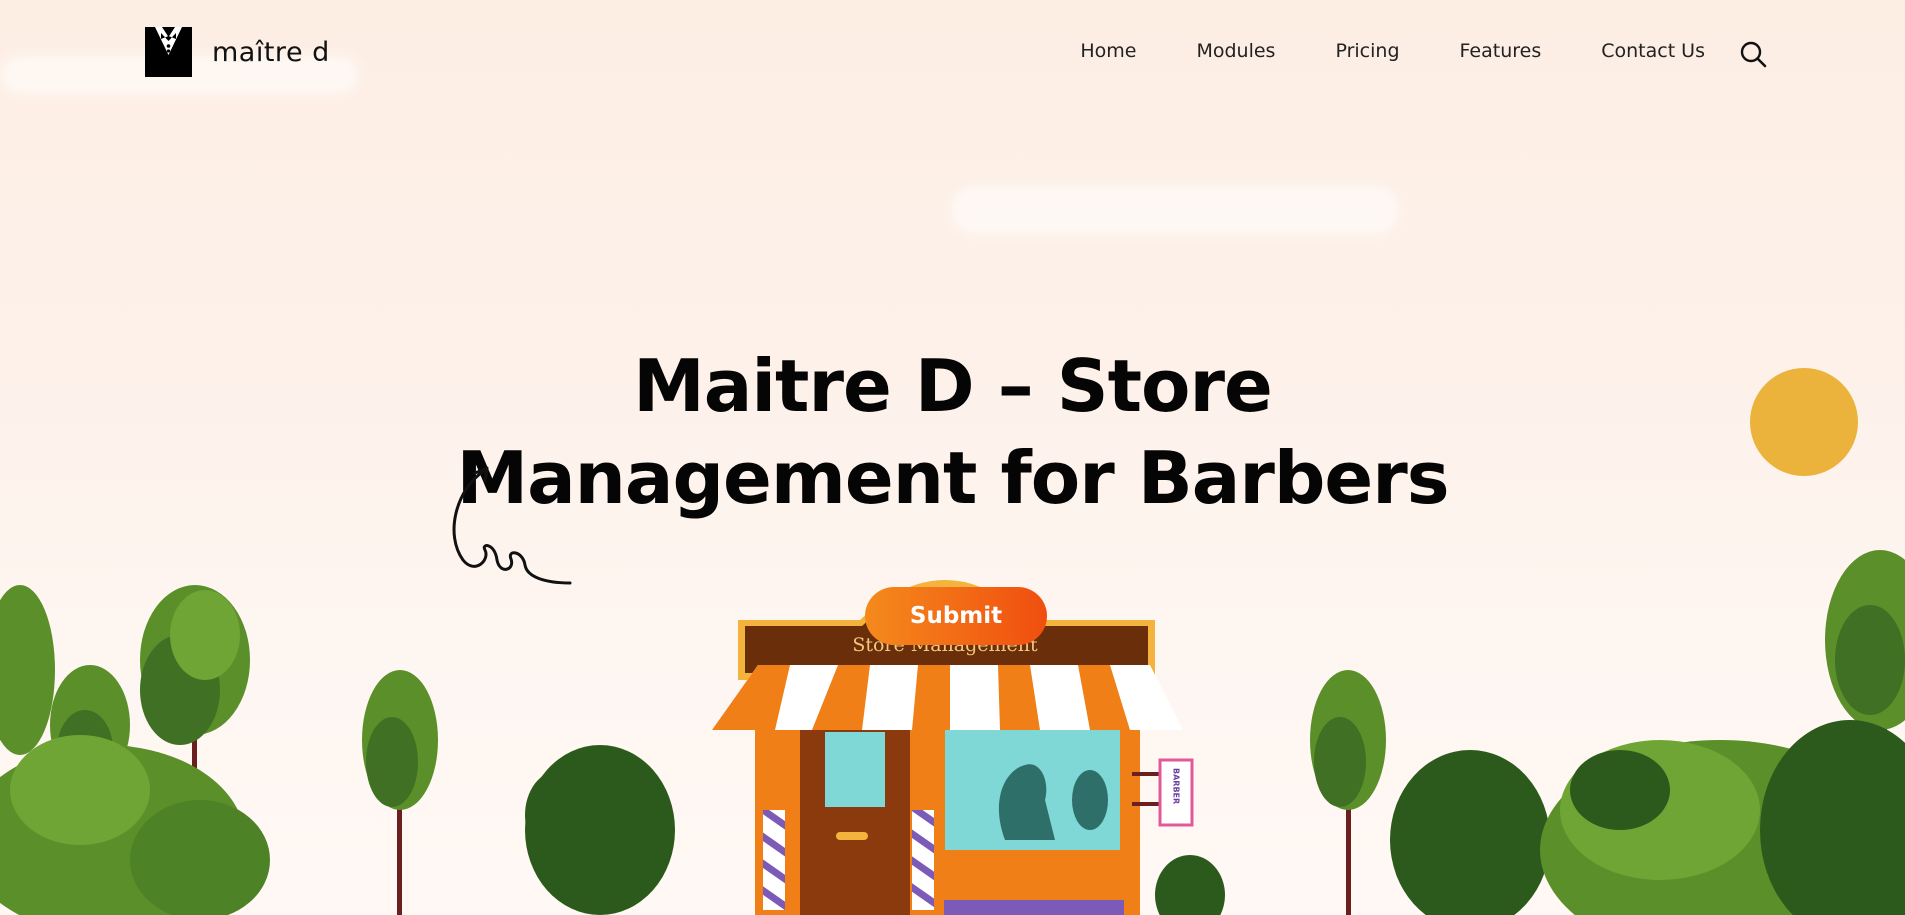  What do you see at coordinates (953, 386) in the screenshot?
I see `hero-title-line1: Maitre D – Store` at bounding box center [953, 386].